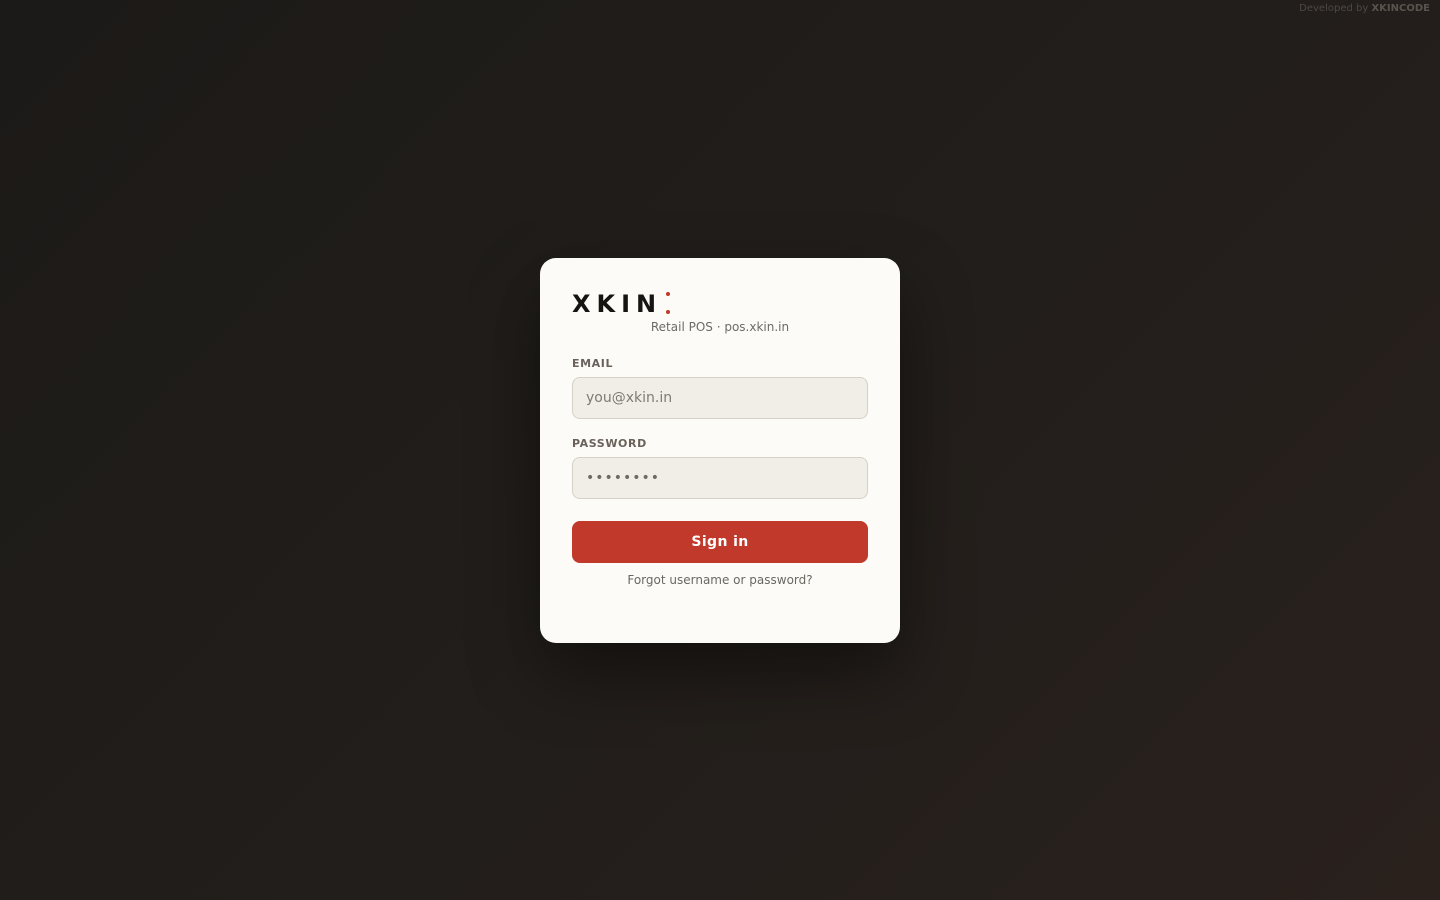 Image resolution: width=1440 pixels, height=900 pixels. I want to click on logo-dot-top, so click(668, 294).